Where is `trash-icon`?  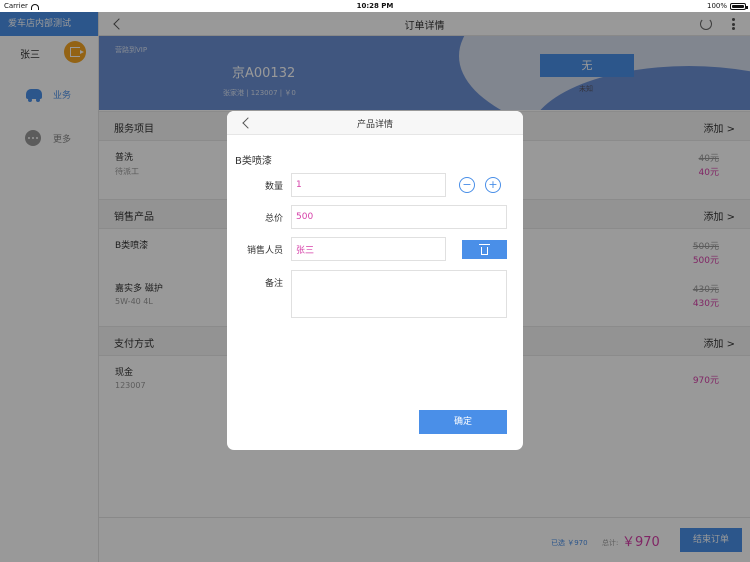
trash-icon is located at coordinates (484, 249).